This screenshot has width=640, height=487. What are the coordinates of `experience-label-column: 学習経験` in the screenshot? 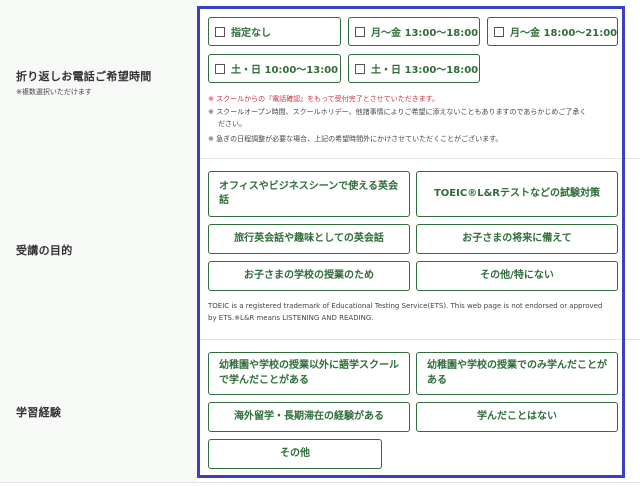 It's located at (98, 410).